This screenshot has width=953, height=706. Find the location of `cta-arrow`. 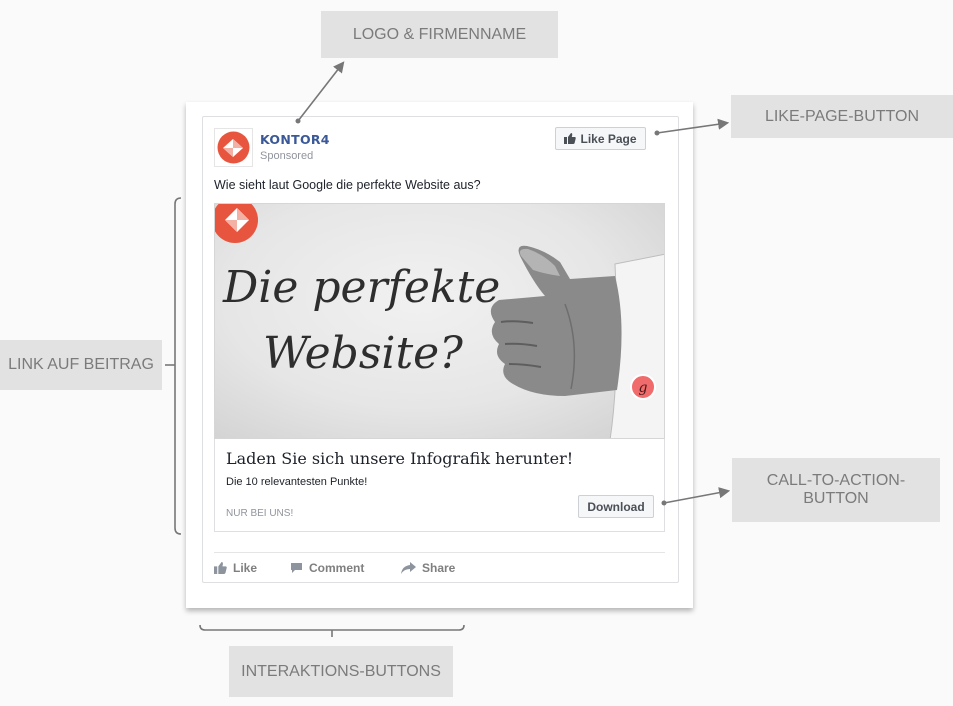

cta-arrow is located at coordinates (696, 496).